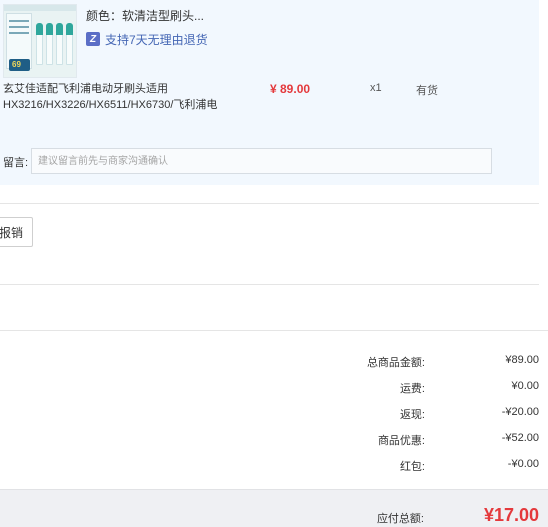 The height and width of the screenshot is (527, 548). I want to click on summary-value: -¥20.00, so click(520, 412).